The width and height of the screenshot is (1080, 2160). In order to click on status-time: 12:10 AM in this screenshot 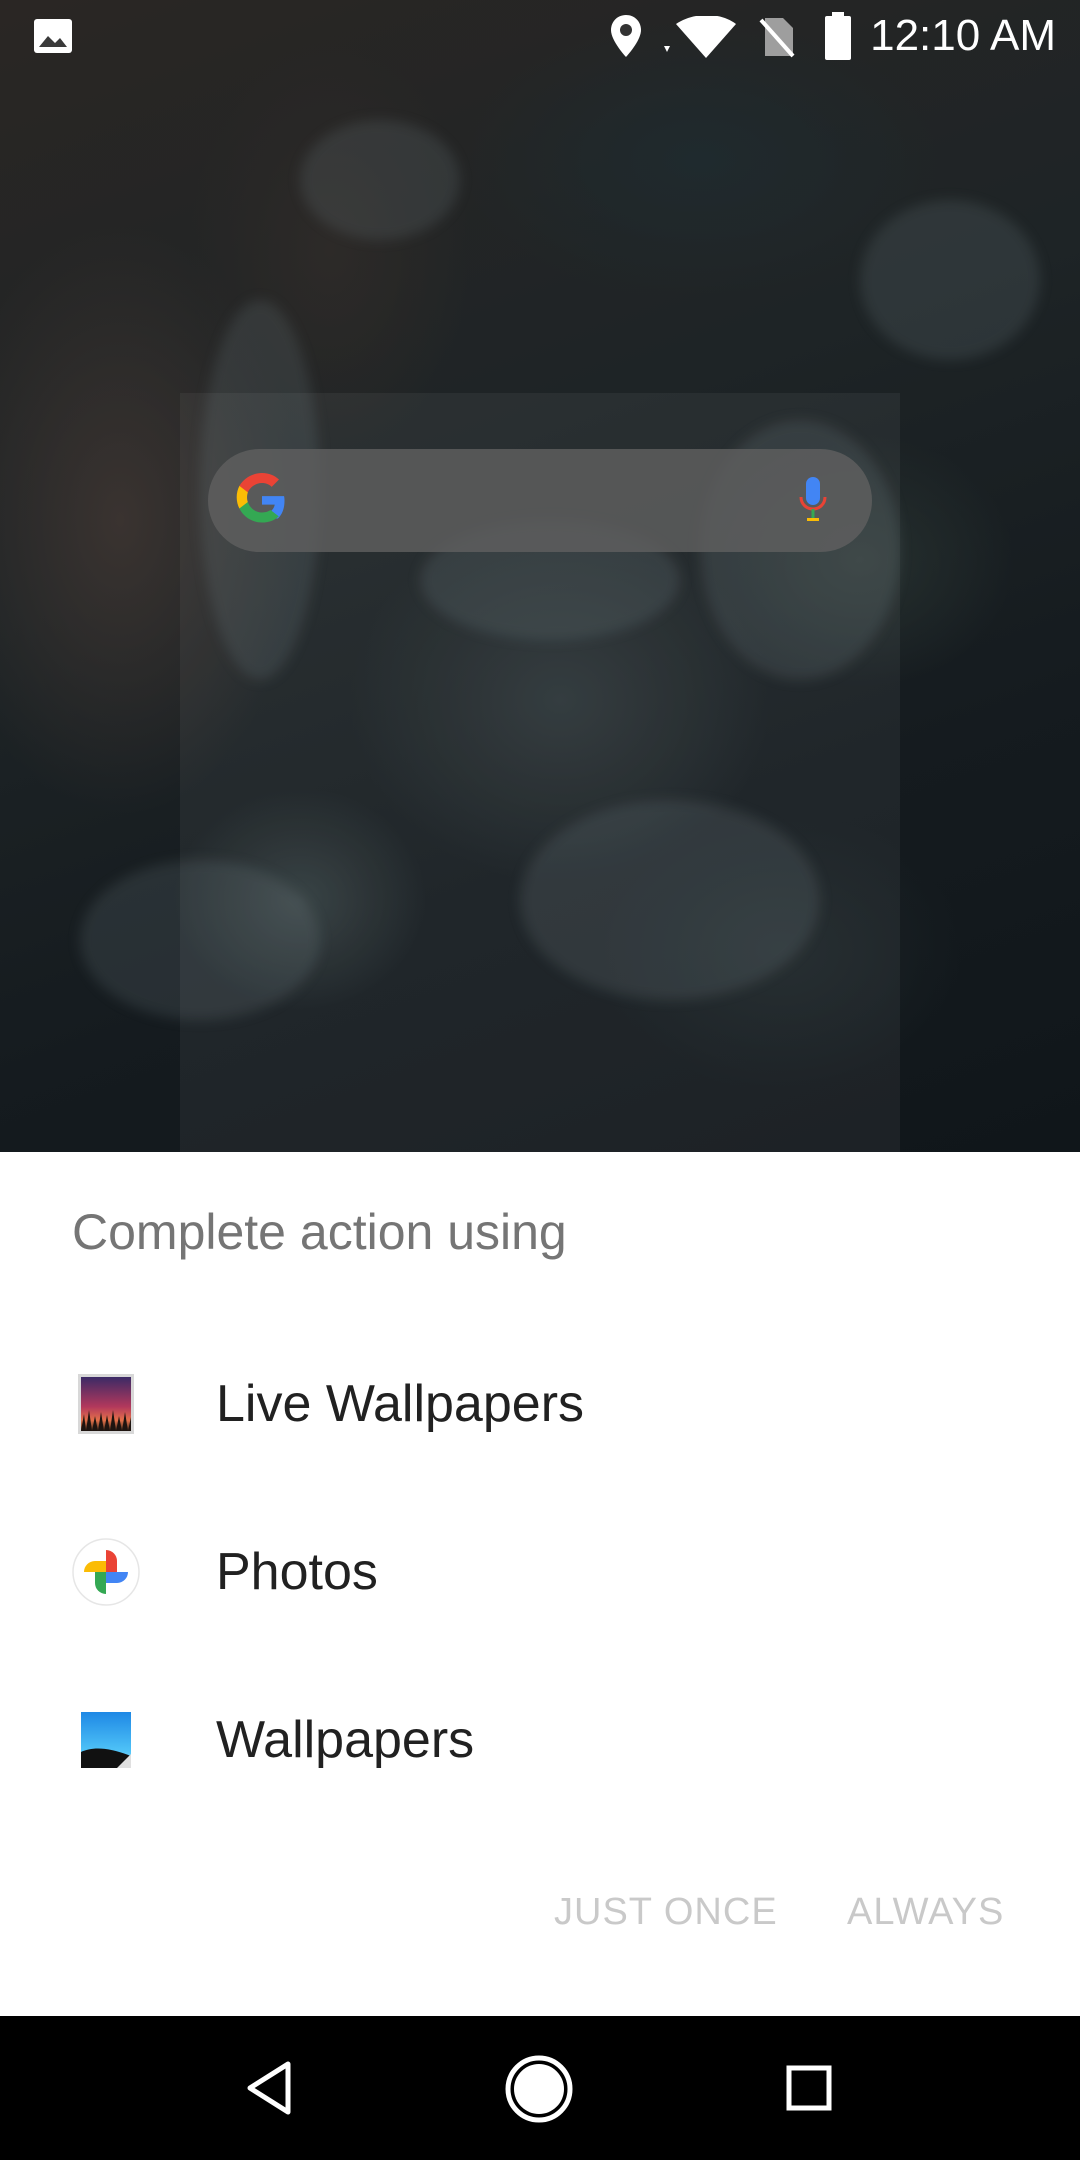, I will do `click(963, 35)`.